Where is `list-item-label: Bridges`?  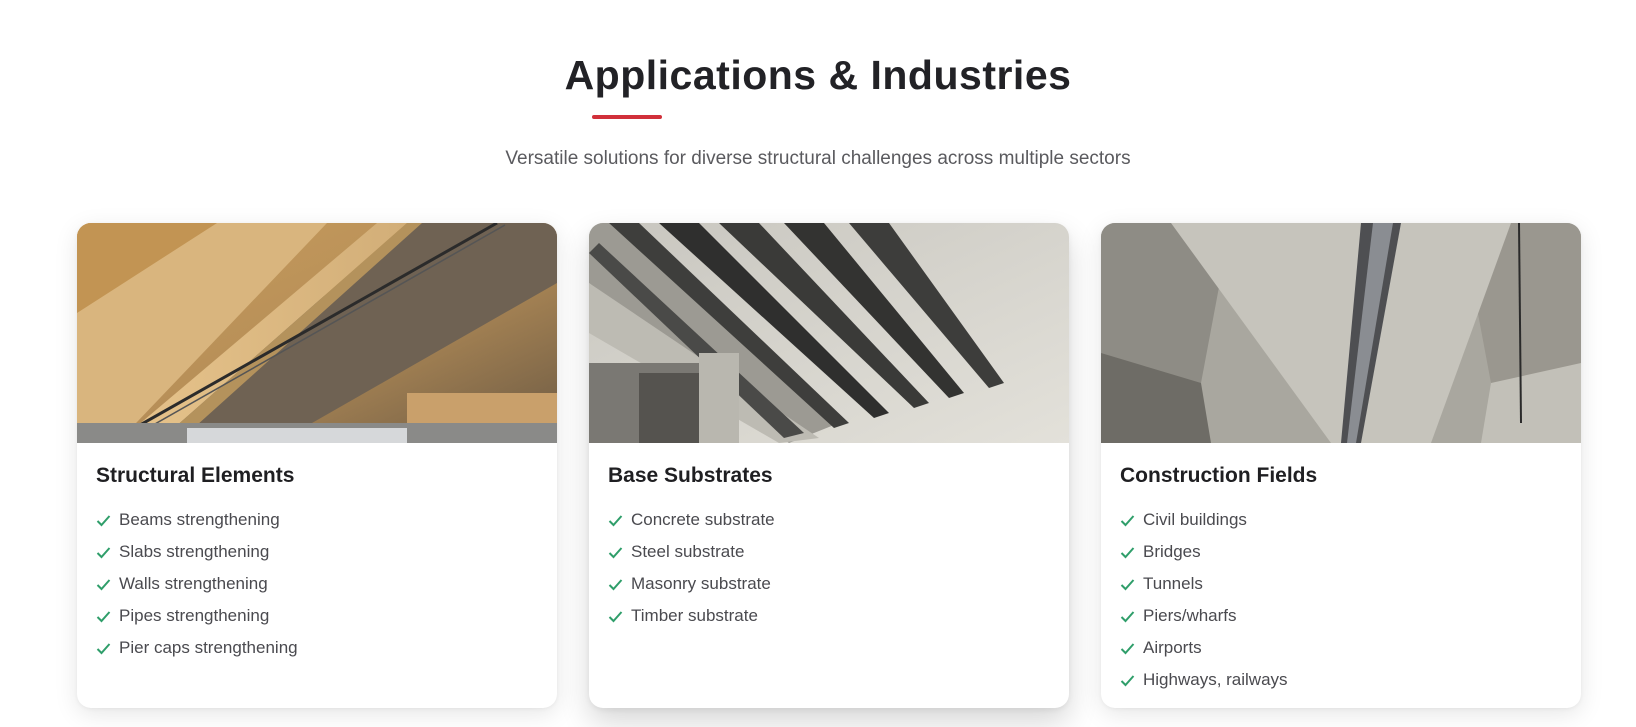 list-item-label: Bridges is located at coordinates (1172, 551).